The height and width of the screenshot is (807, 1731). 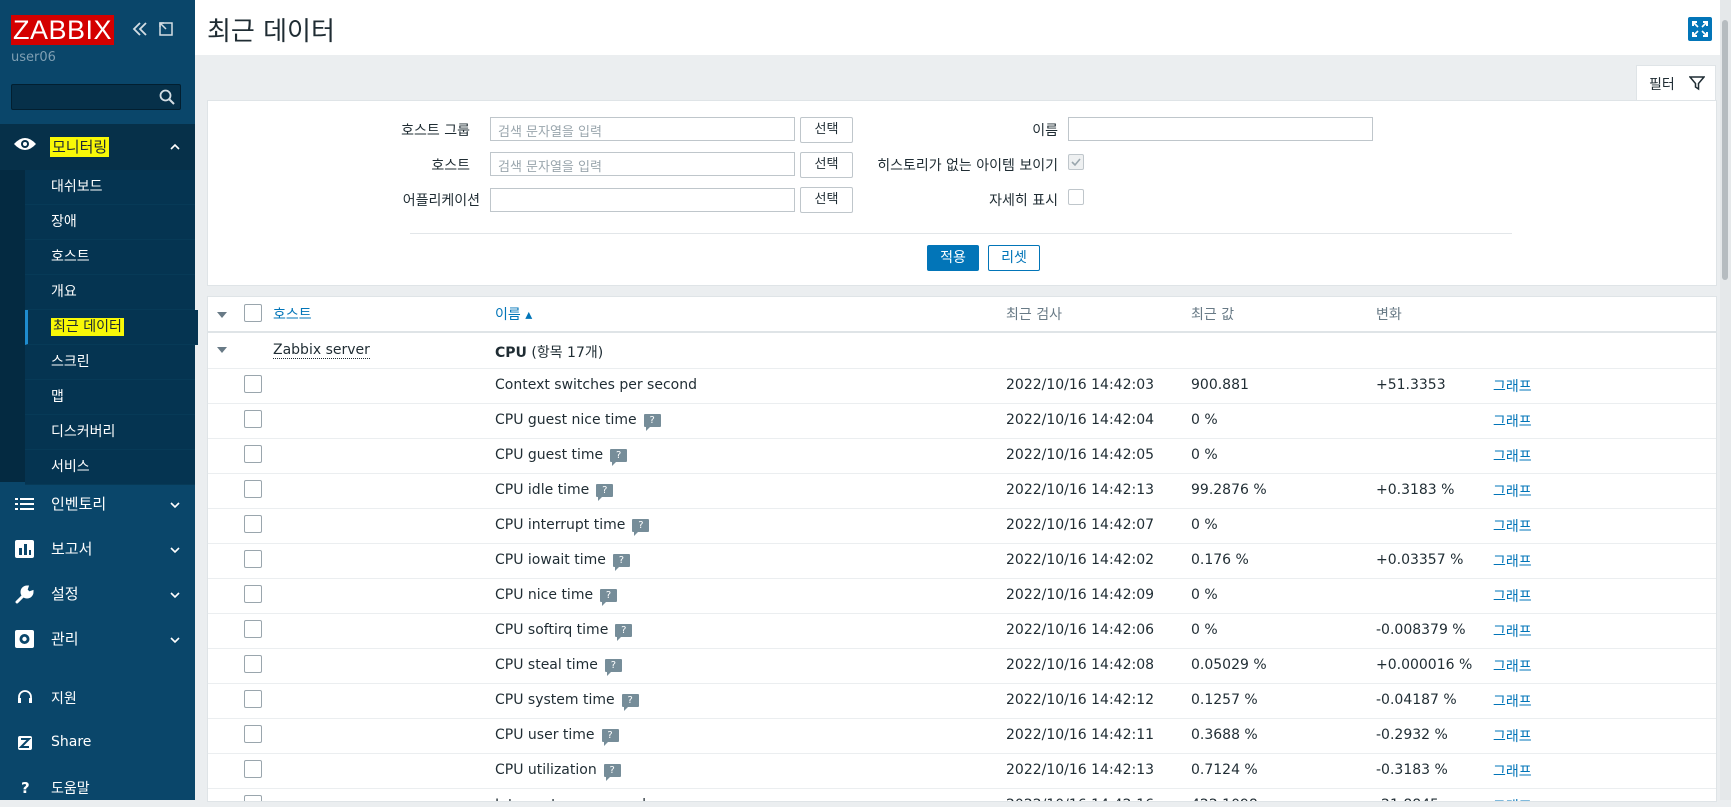 What do you see at coordinates (642, 200) in the screenshot?
I see `application-input` at bounding box center [642, 200].